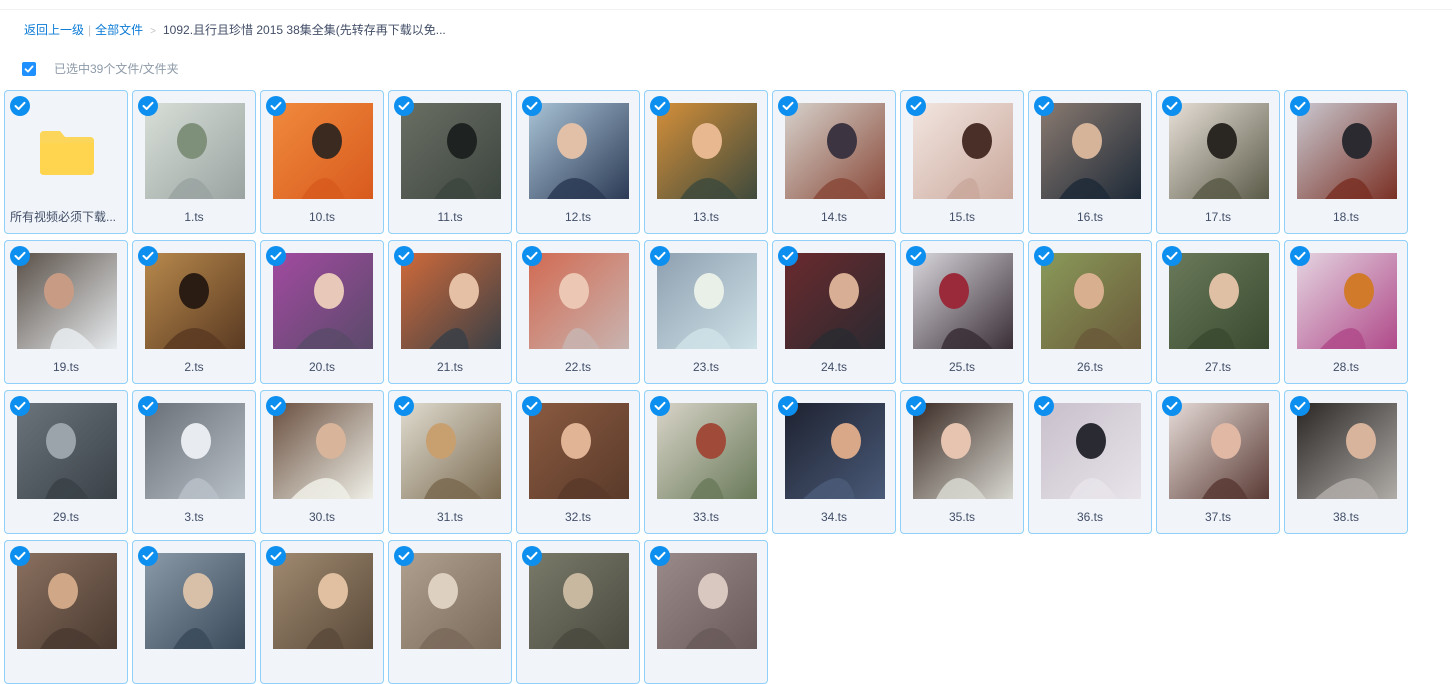  Describe the element at coordinates (54, 30) in the screenshot. I see `back-link: 返回上一级` at that location.